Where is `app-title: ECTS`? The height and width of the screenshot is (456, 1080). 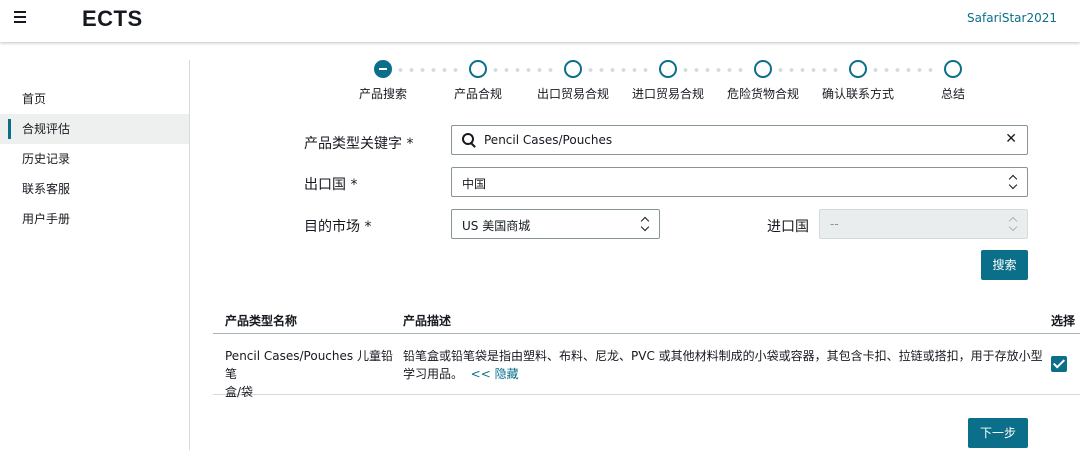
app-title: ECTS is located at coordinates (112, 18).